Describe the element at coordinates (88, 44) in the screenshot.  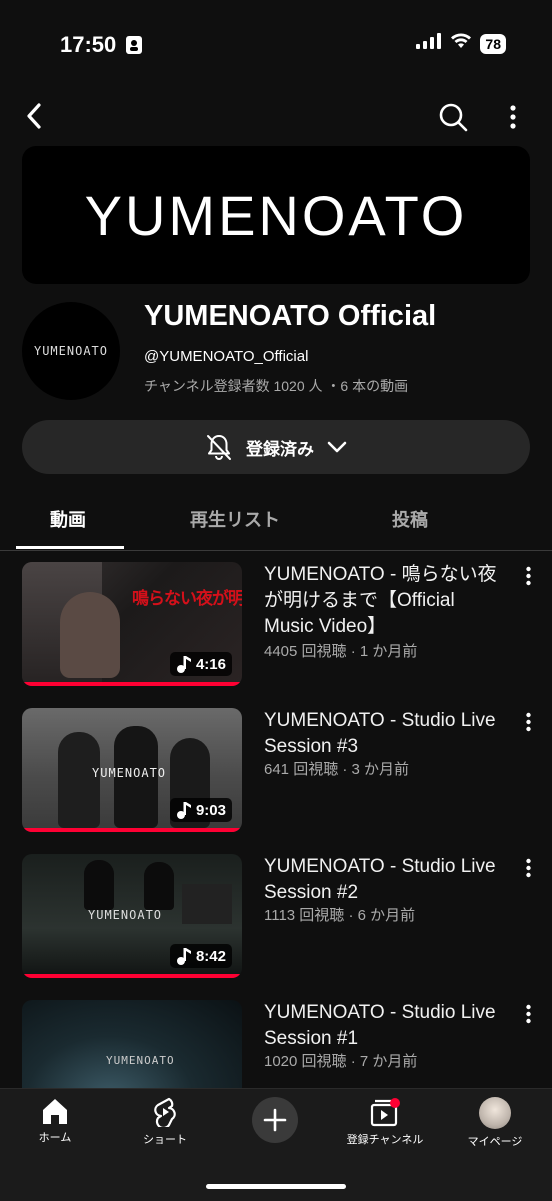
I see `status-time: 17:50` at that location.